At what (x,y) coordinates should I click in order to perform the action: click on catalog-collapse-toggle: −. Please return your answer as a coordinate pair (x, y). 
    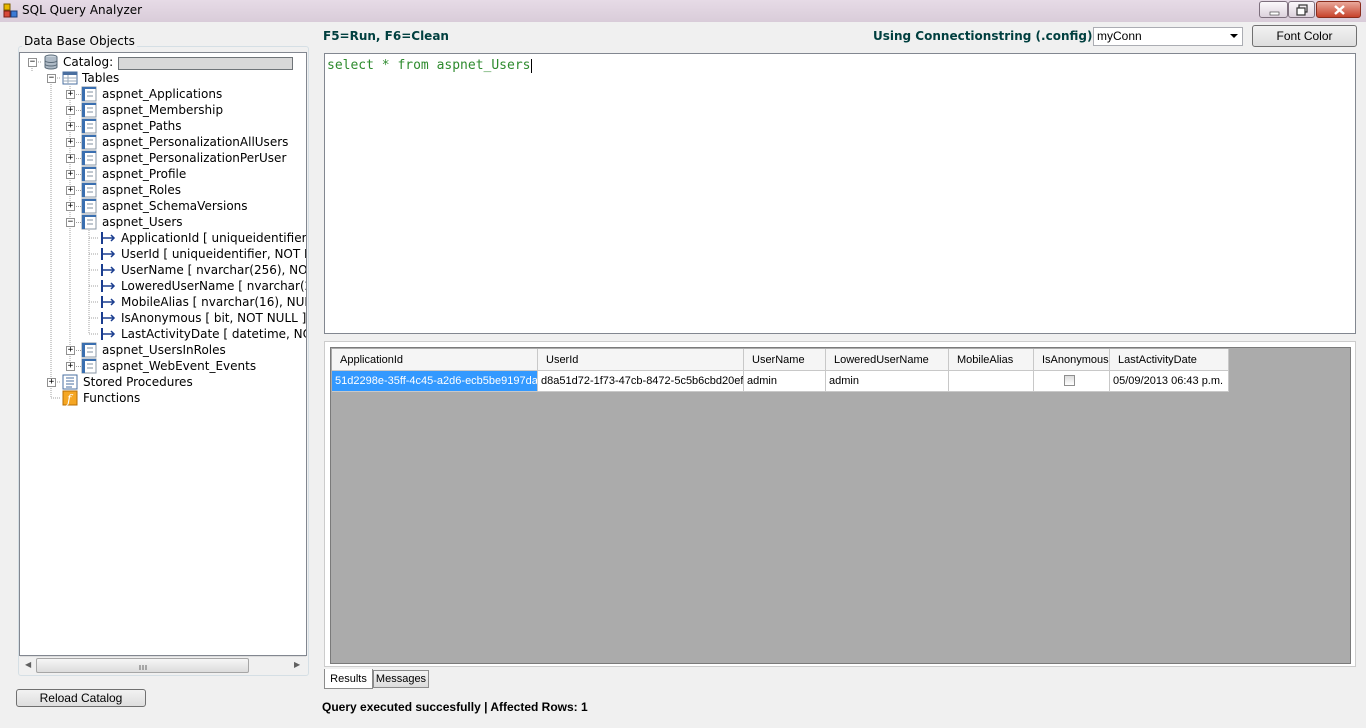
    Looking at the image, I should click on (32, 62).